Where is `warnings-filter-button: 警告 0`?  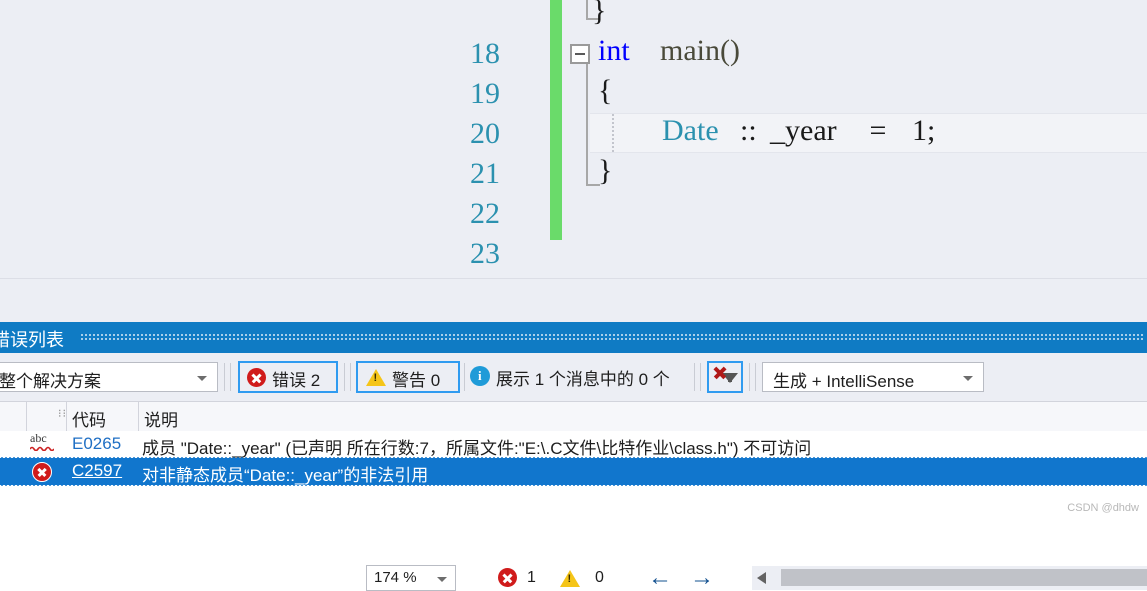 warnings-filter-button: 警告 0 is located at coordinates (408, 377).